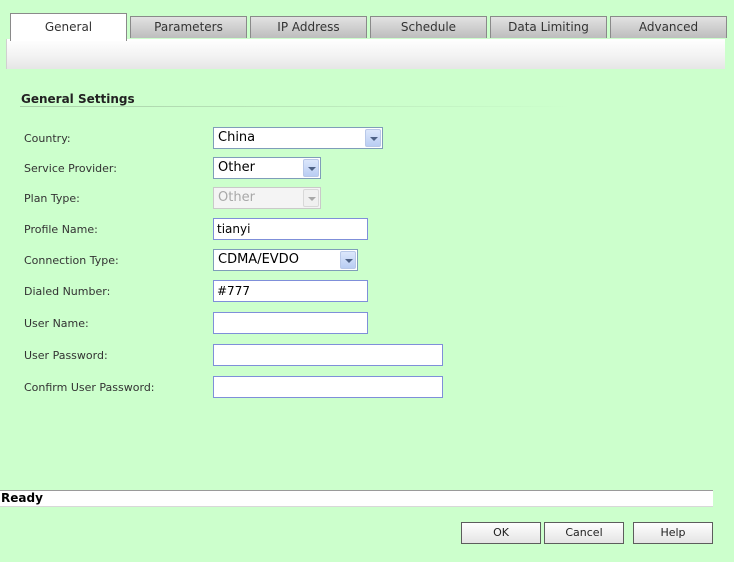 Image resolution: width=734 pixels, height=562 pixels. What do you see at coordinates (67, 291) in the screenshot?
I see `dialed-number-label: Dialed Number:` at bounding box center [67, 291].